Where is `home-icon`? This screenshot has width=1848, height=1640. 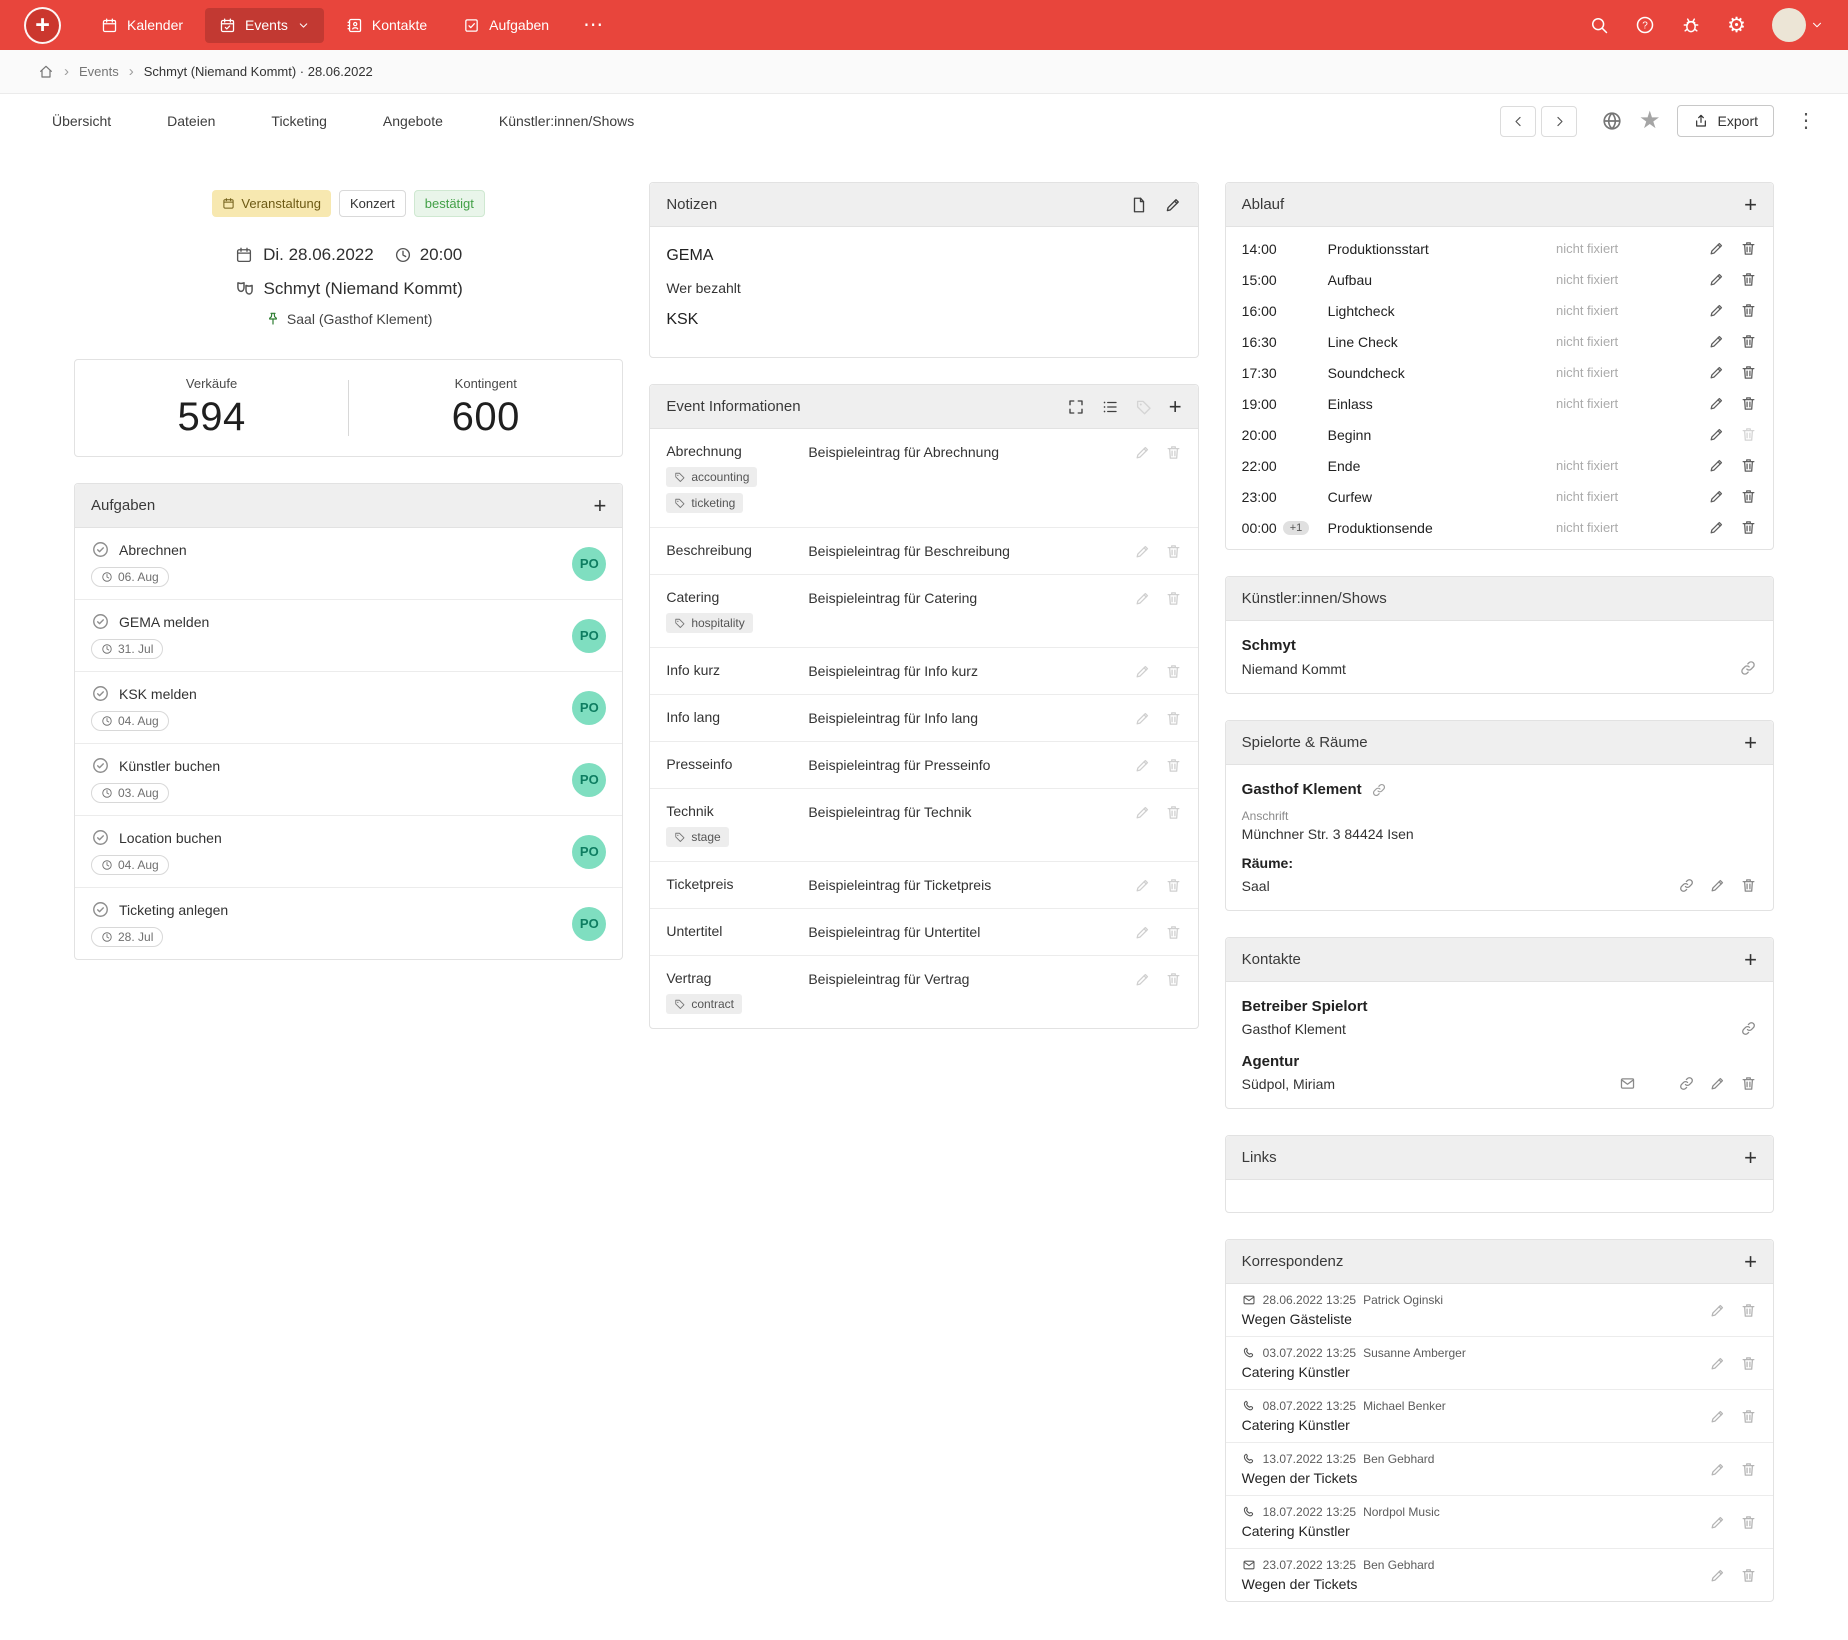 home-icon is located at coordinates (46, 72).